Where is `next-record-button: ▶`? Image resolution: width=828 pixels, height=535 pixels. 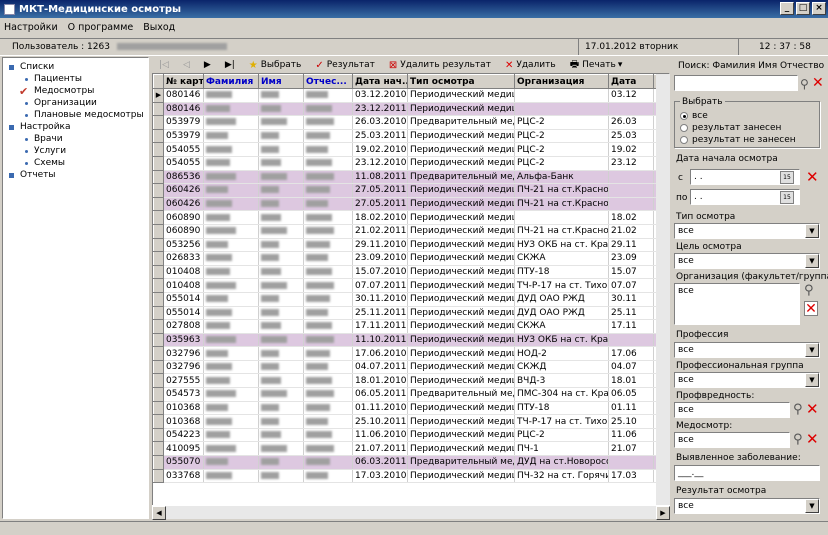 next-record-button: ▶ is located at coordinates (207, 65).